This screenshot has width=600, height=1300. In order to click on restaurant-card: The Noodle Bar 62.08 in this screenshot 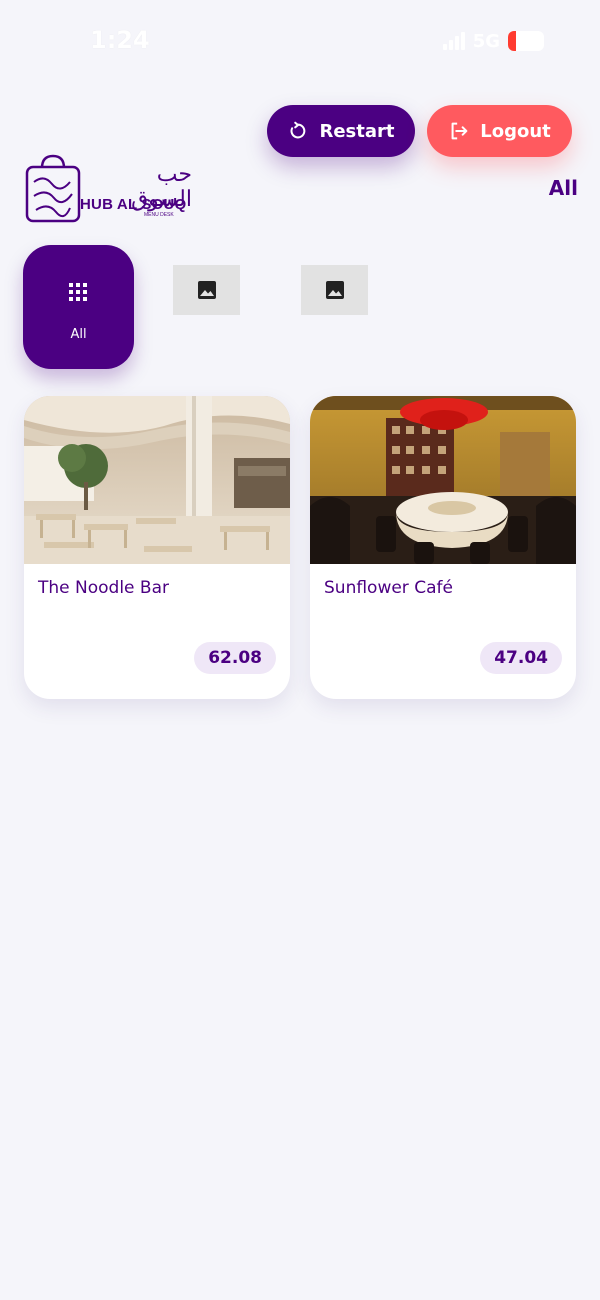, I will do `click(157, 547)`.